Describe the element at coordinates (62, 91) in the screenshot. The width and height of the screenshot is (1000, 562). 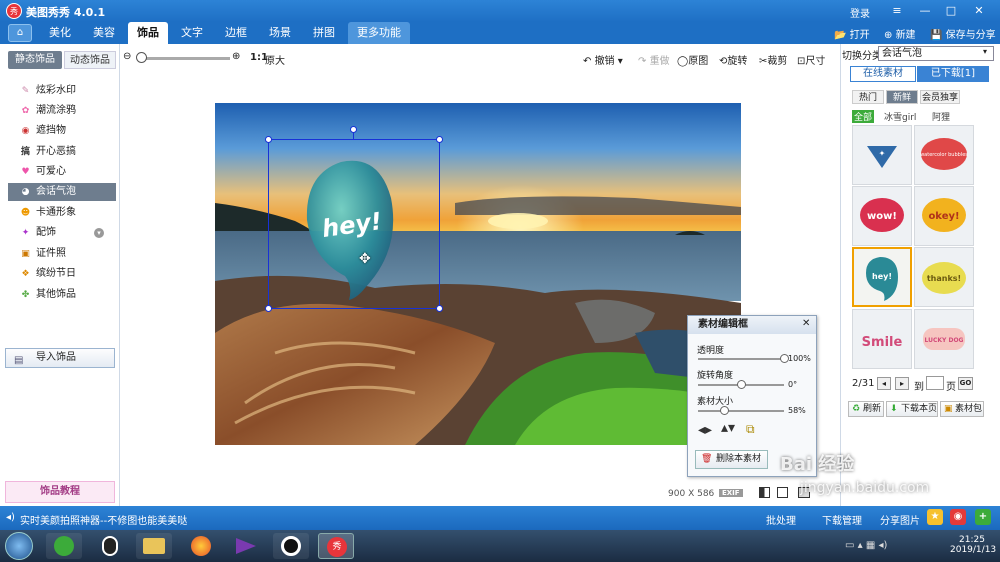
I see `category-item: ✎ 炫彩水印` at that location.